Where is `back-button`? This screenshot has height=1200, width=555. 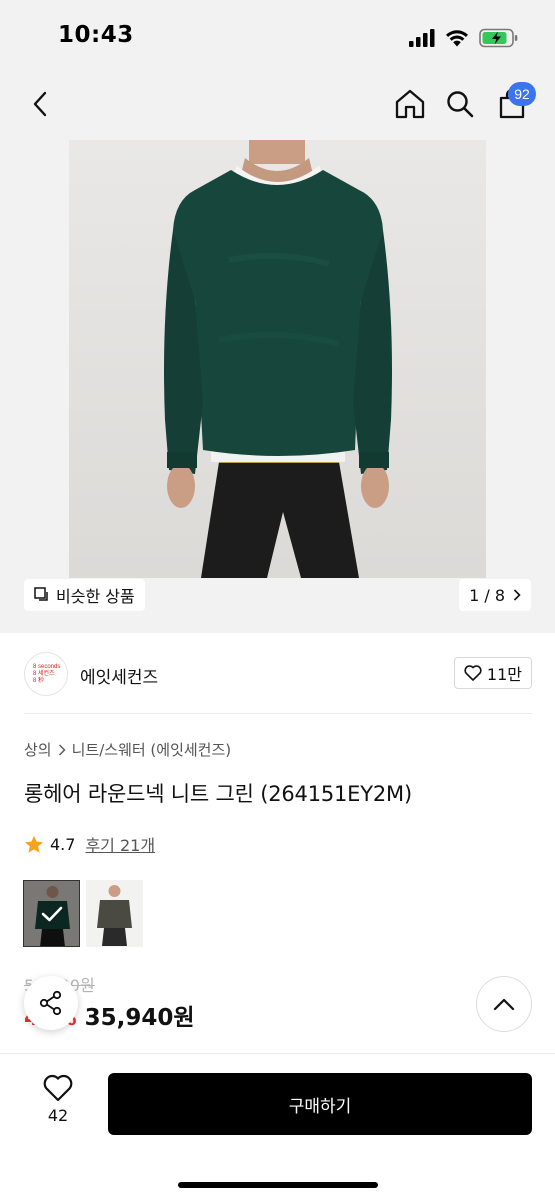 back-button is located at coordinates (40, 104).